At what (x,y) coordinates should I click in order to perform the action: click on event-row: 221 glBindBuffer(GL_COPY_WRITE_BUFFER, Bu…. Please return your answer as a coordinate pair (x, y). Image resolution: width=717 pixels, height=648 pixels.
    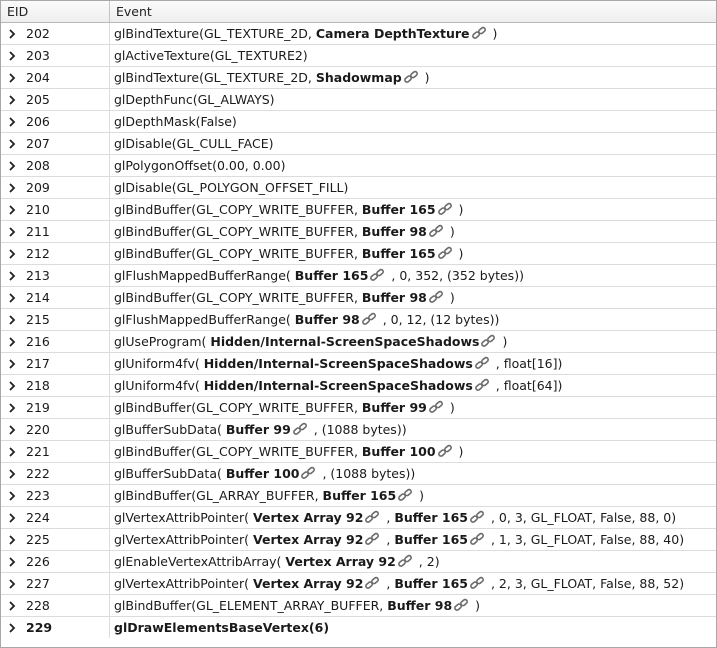
    Looking at the image, I should click on (358, 452).